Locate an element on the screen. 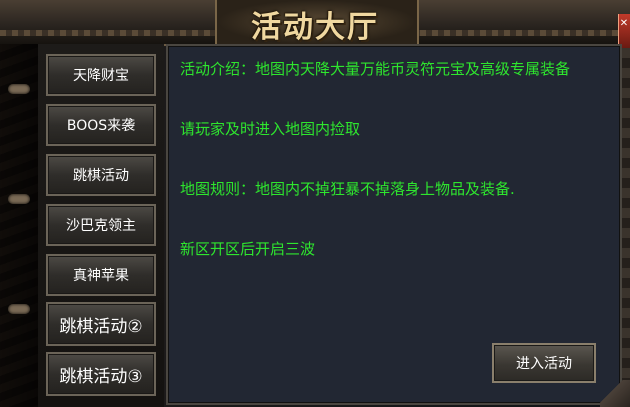 The image size is (630, 407). dragon-pillar-decoration is located at coordinates (20, 225).